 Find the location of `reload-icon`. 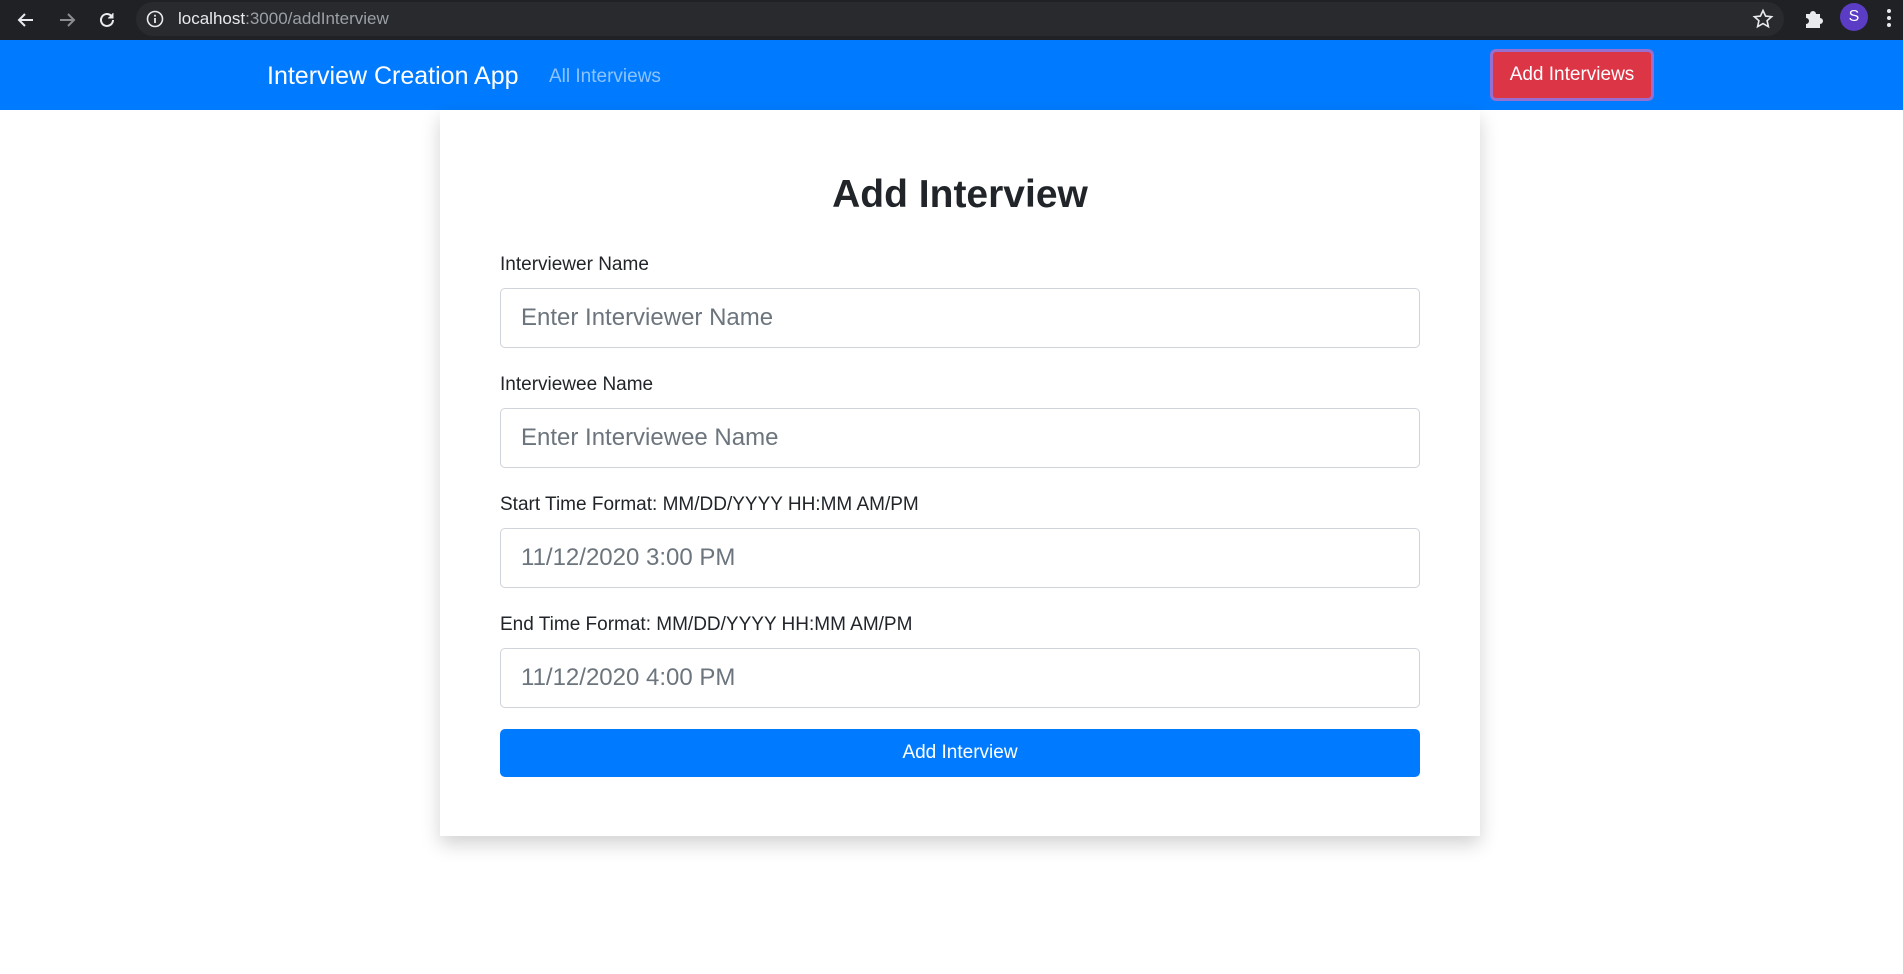

reload-icon is located at coordinates (107, 19).